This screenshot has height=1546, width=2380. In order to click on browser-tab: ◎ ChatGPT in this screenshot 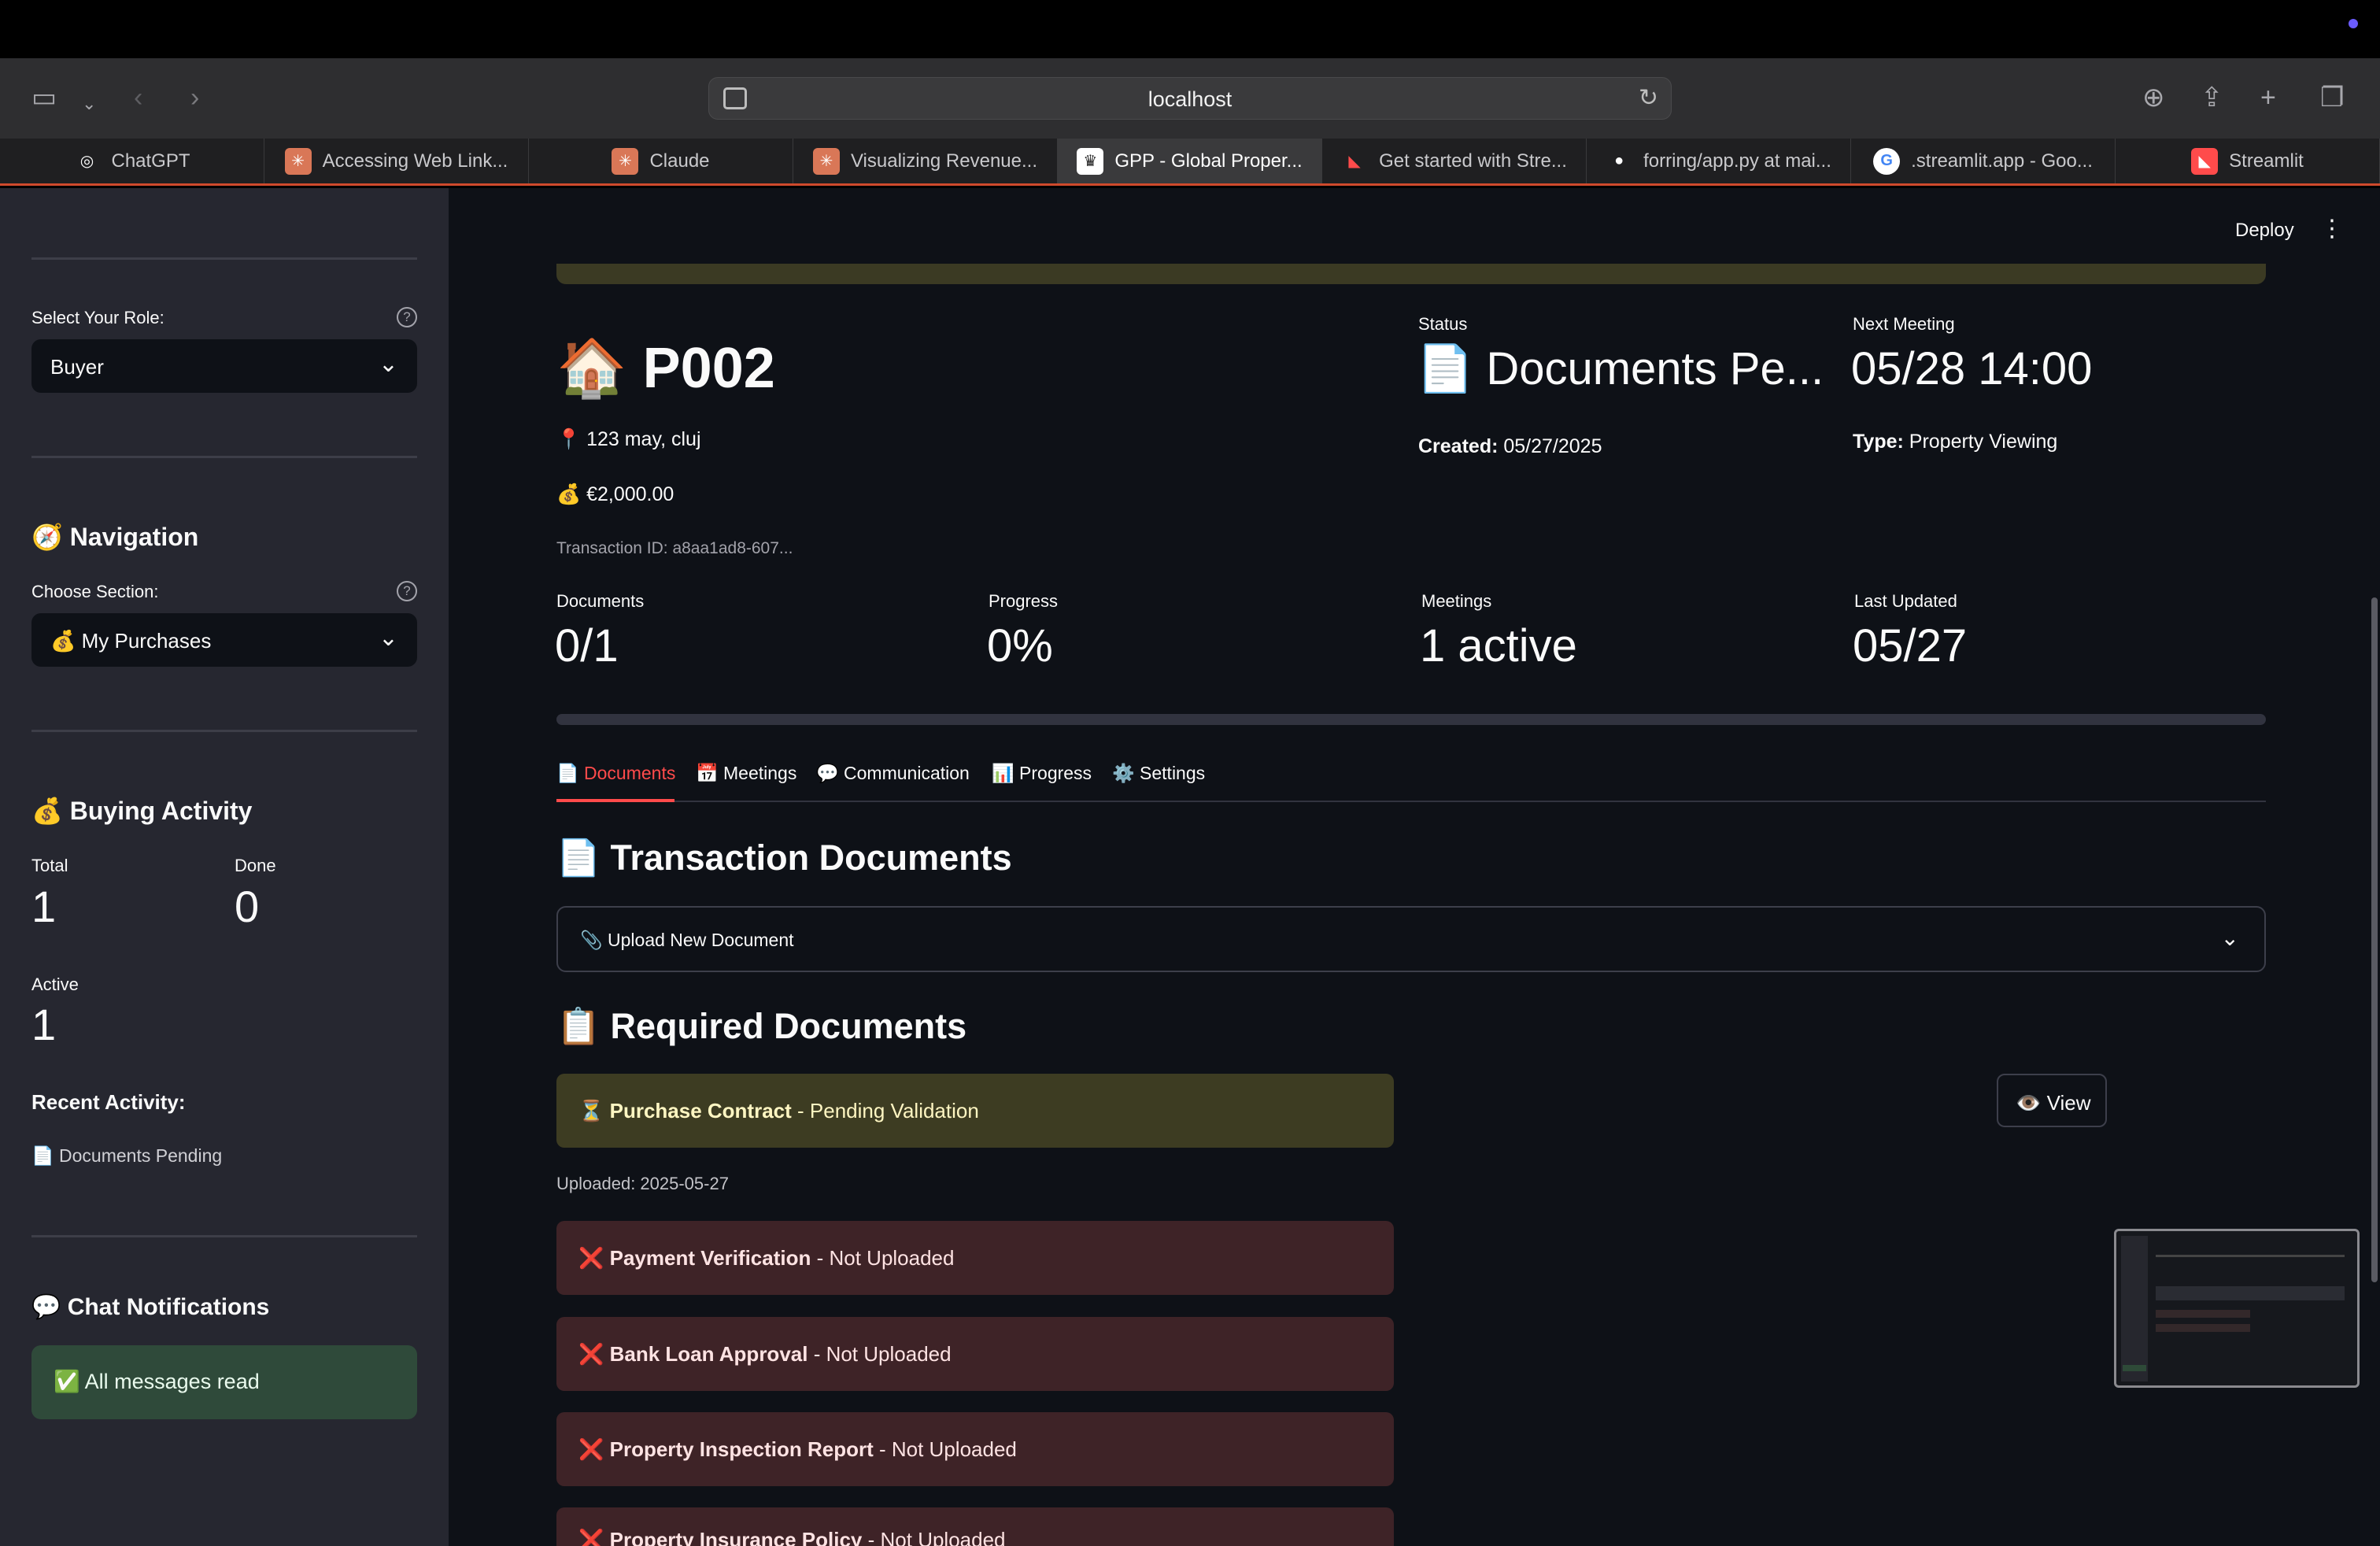, I will do `click(132, 161)`.